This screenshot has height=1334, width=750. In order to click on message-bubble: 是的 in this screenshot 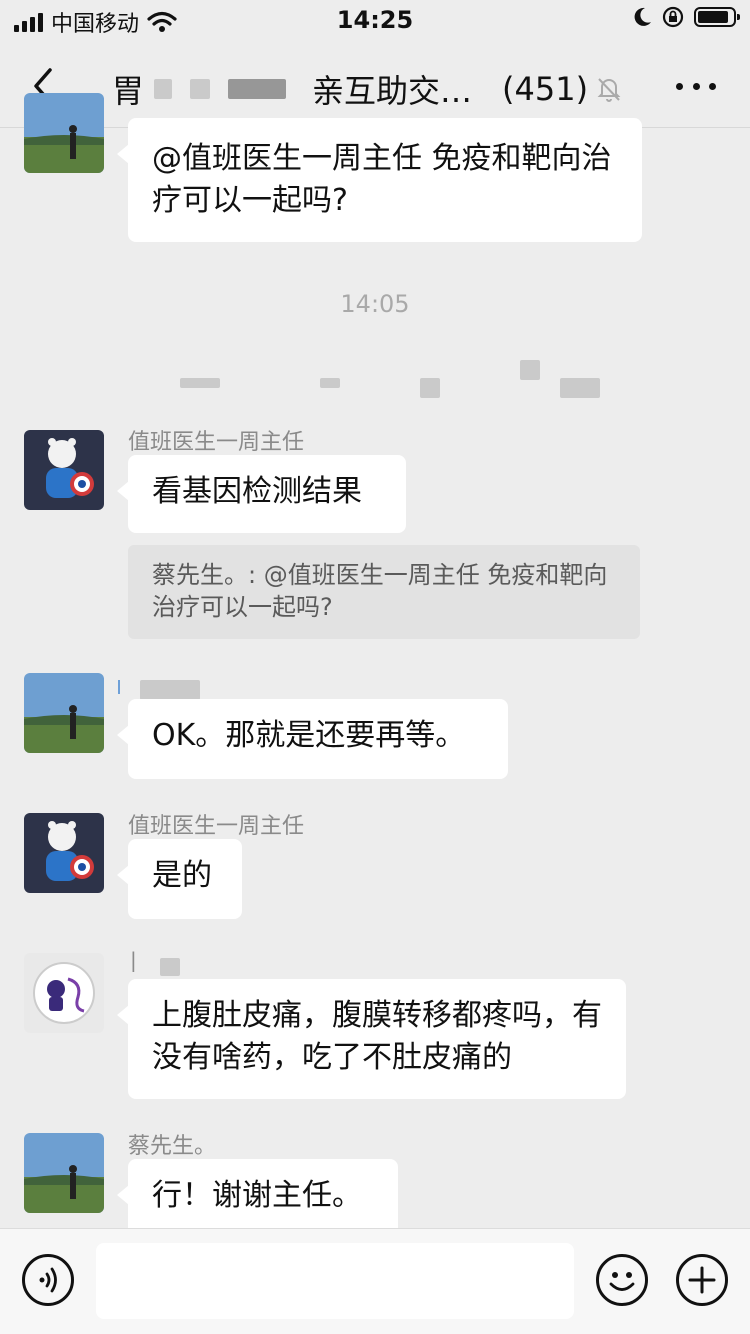, I will do `click(179, 879)`.